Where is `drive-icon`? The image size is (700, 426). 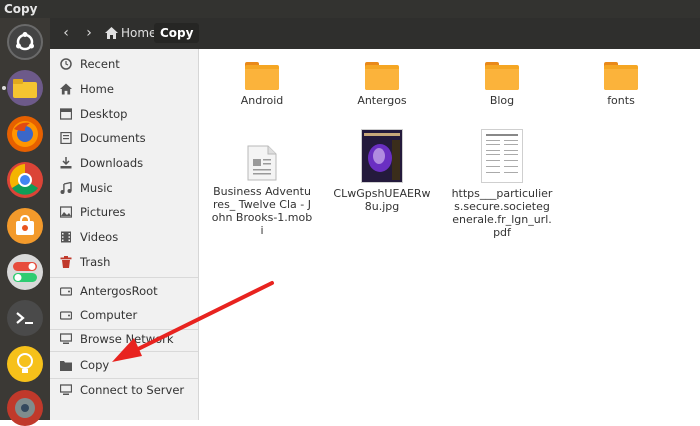
drive-icon is located at coordinates (65, 291).